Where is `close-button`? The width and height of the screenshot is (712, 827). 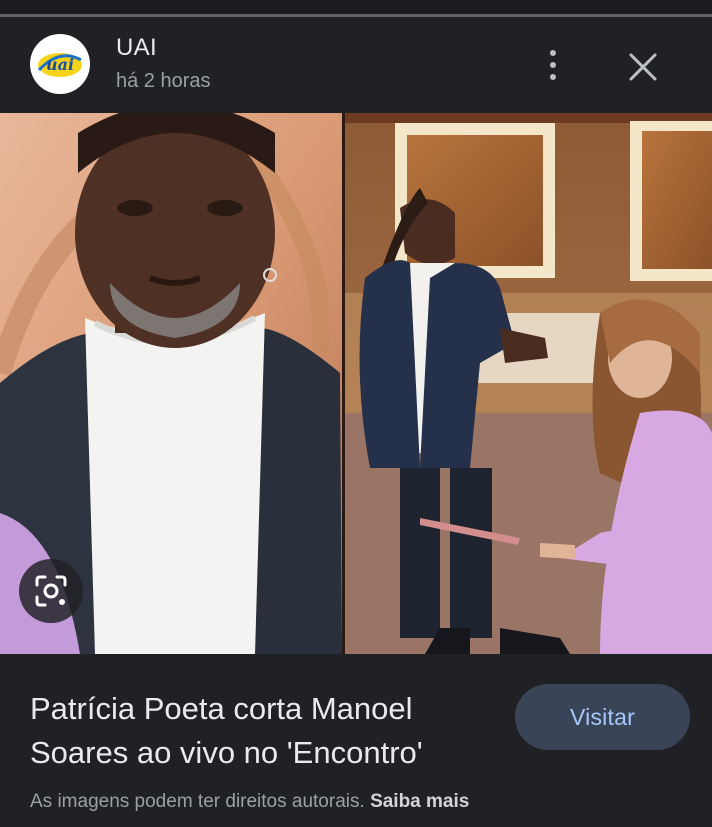 close-button is located at coordinates (643, 67).